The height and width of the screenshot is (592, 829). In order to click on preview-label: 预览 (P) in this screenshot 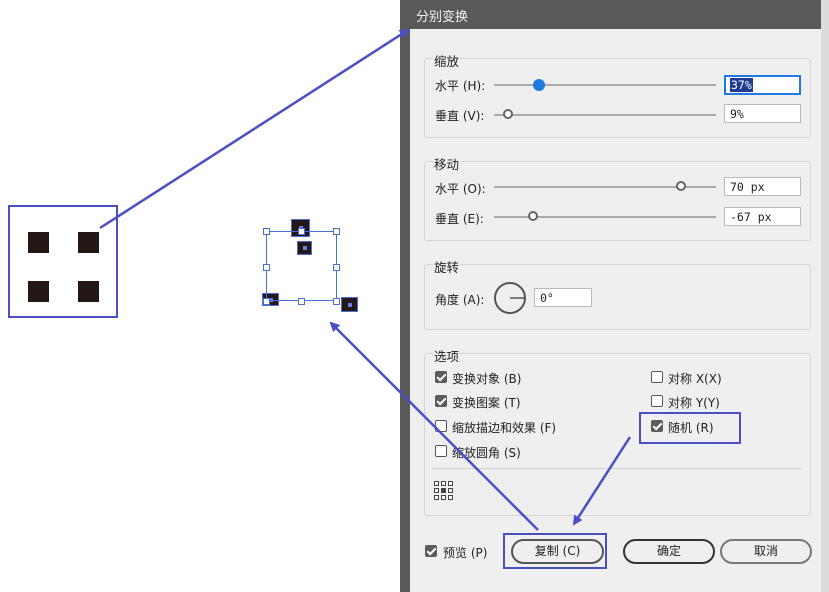, I will do `click(465, 552)`.